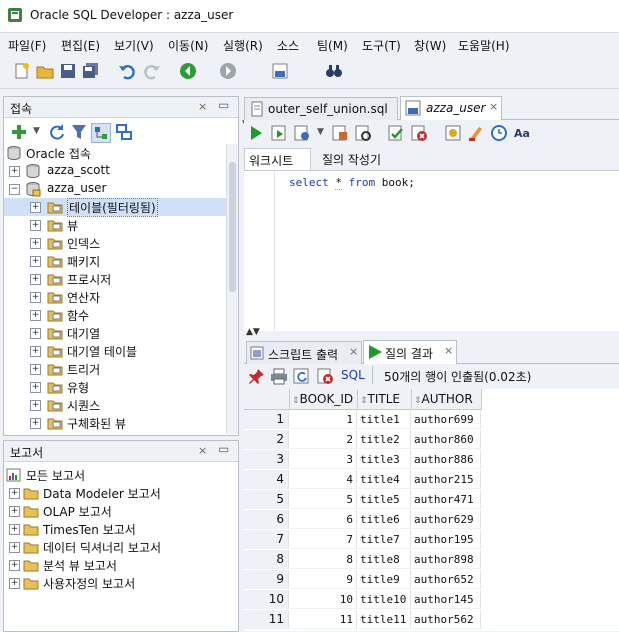 The height and width of the screenshot is (632, 619). Describe the element at coordinates (115, 297) in the screenshot. I see `tree-item-operator: + 연산자` at that location.